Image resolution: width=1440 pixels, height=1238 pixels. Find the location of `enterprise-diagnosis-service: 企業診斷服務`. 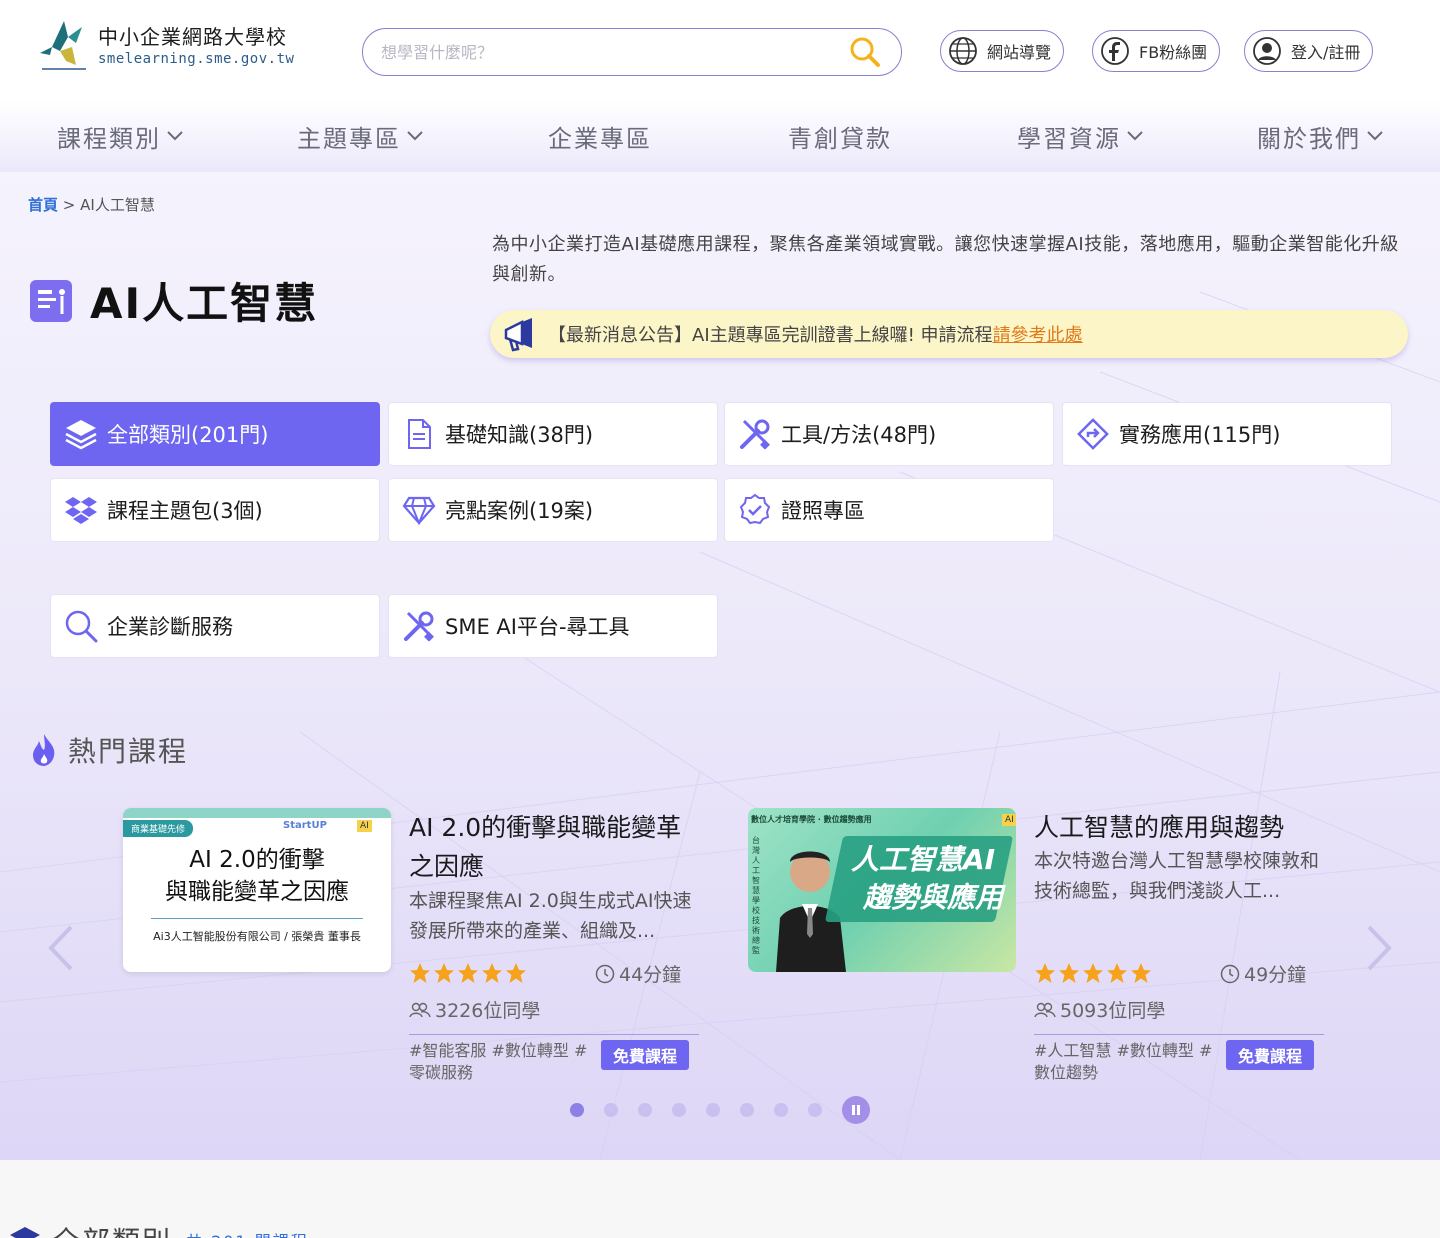

enterprise-diagnosis-service: 企業診斷服務 is located at coordinates (215, 626).